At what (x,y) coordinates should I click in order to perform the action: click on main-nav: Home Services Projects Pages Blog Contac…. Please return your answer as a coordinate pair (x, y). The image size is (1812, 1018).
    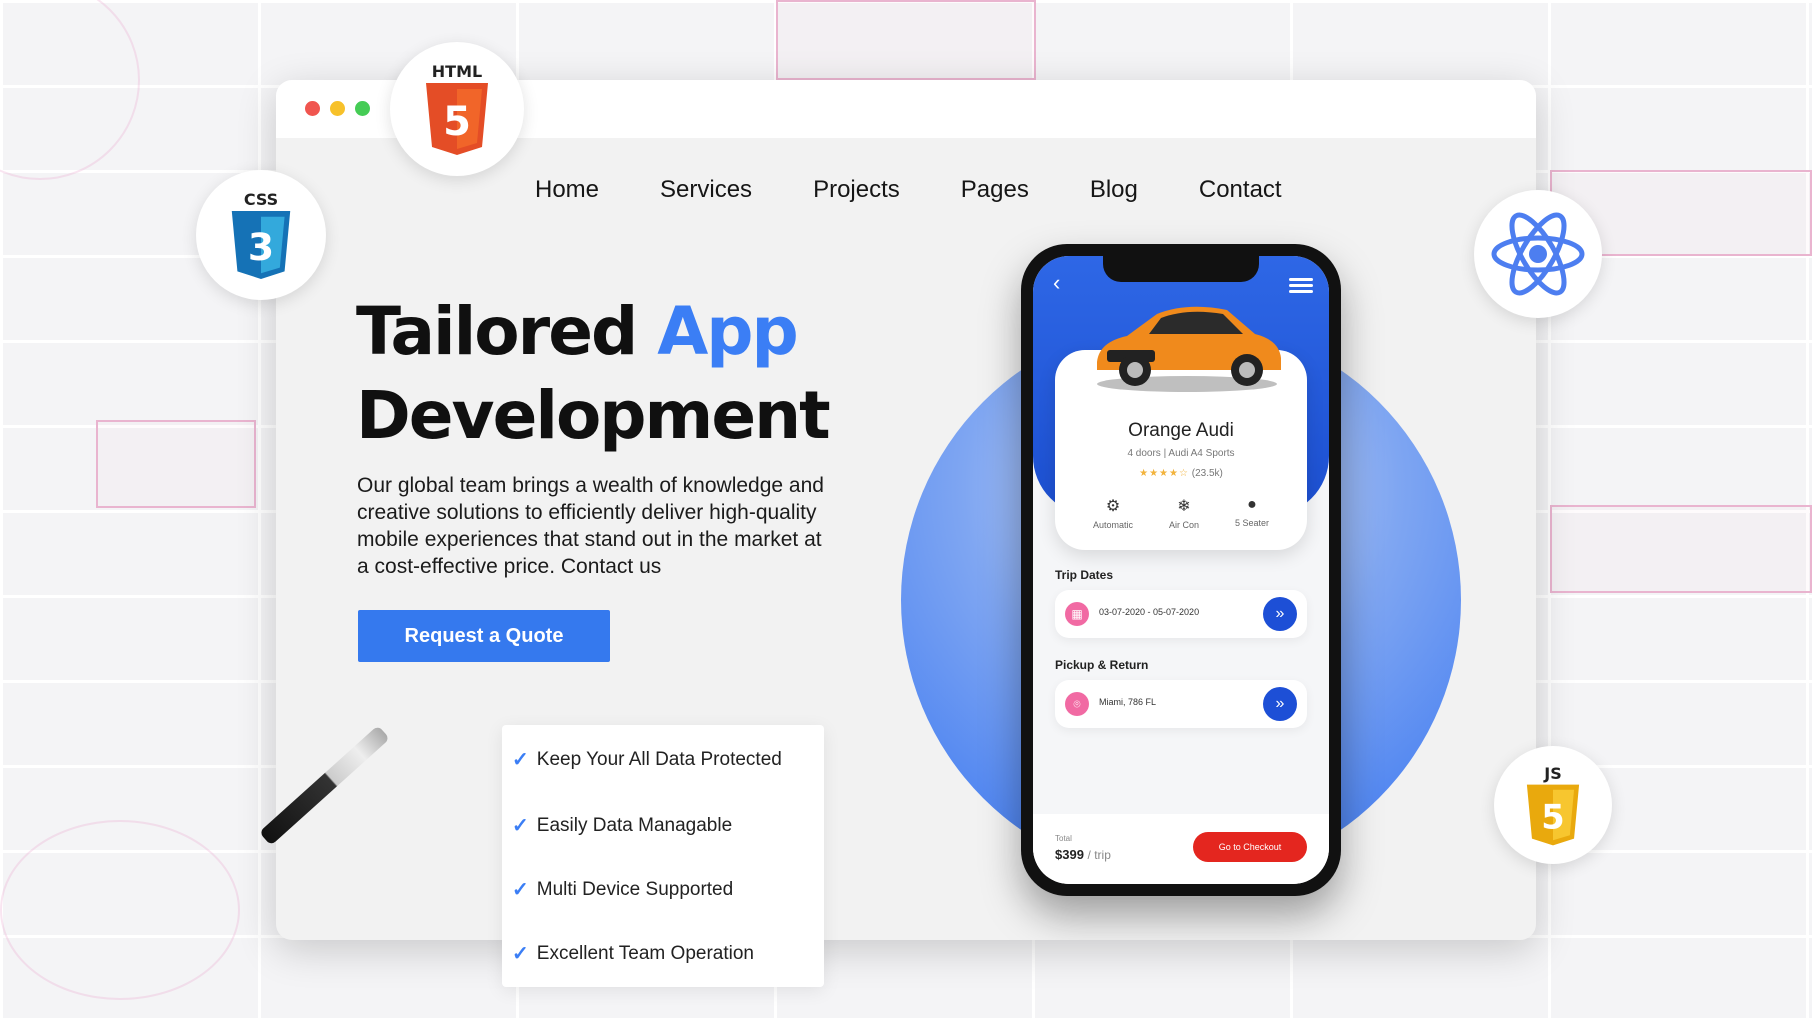
    Looking at the image, I should click on (908, 190).